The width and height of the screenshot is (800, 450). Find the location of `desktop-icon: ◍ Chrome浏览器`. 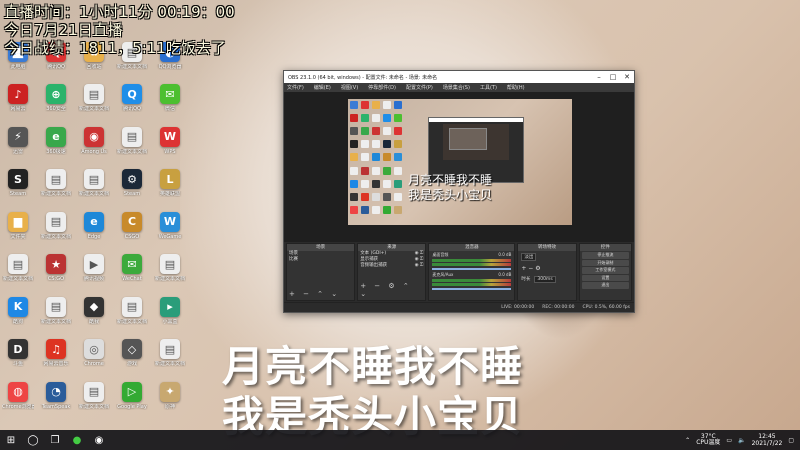

desktop-icon: ◍ Chrome浏览器 is located at coordinates (18, 399).